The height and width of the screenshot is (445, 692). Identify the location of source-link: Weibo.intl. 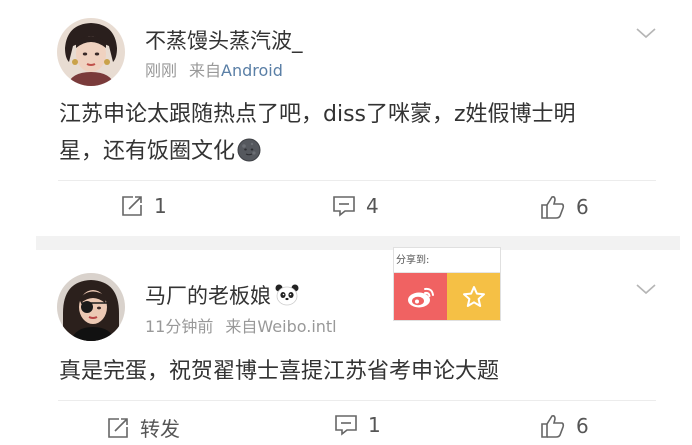
(296, 326).